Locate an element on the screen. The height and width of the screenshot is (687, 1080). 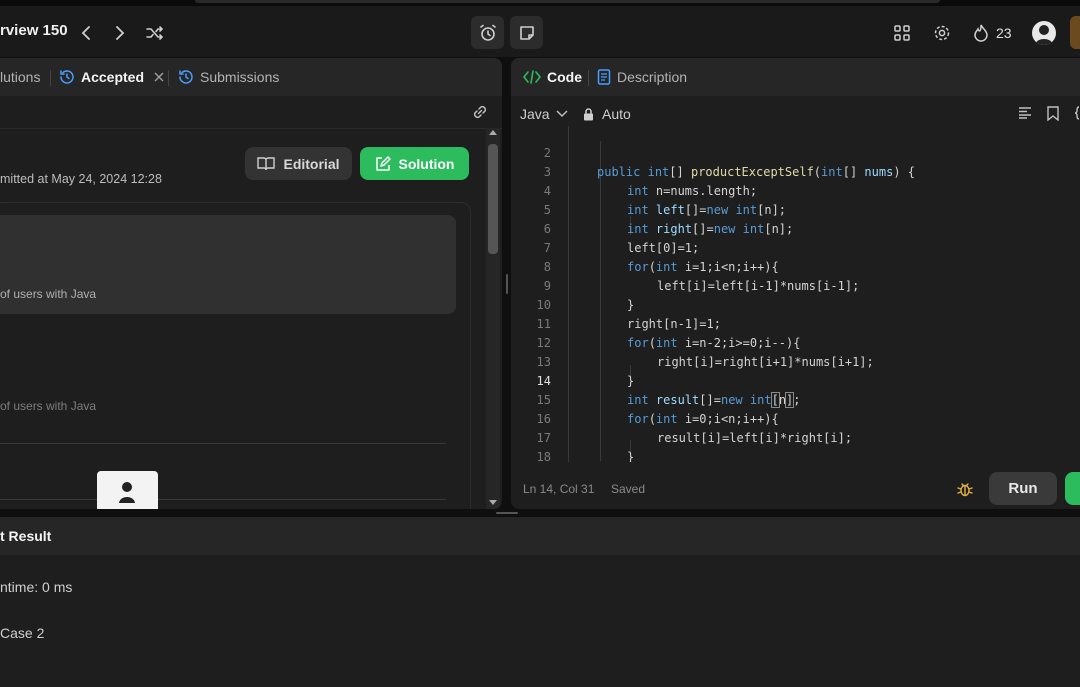
scroll-down-arrow-icon is located at coordinates (493, 502).